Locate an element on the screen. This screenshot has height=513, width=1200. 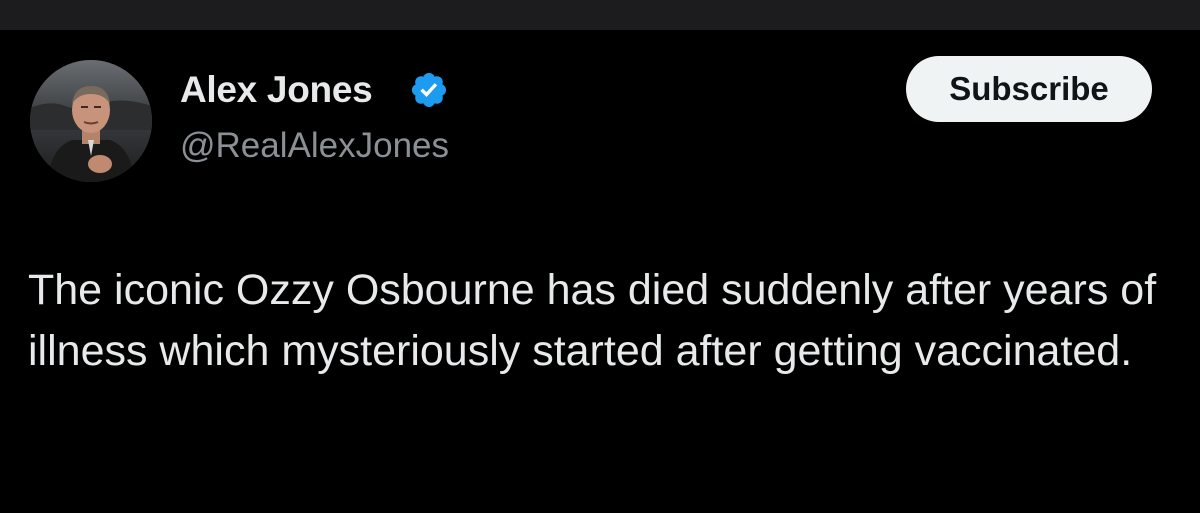
avatar is located at coordinates (91, 121).